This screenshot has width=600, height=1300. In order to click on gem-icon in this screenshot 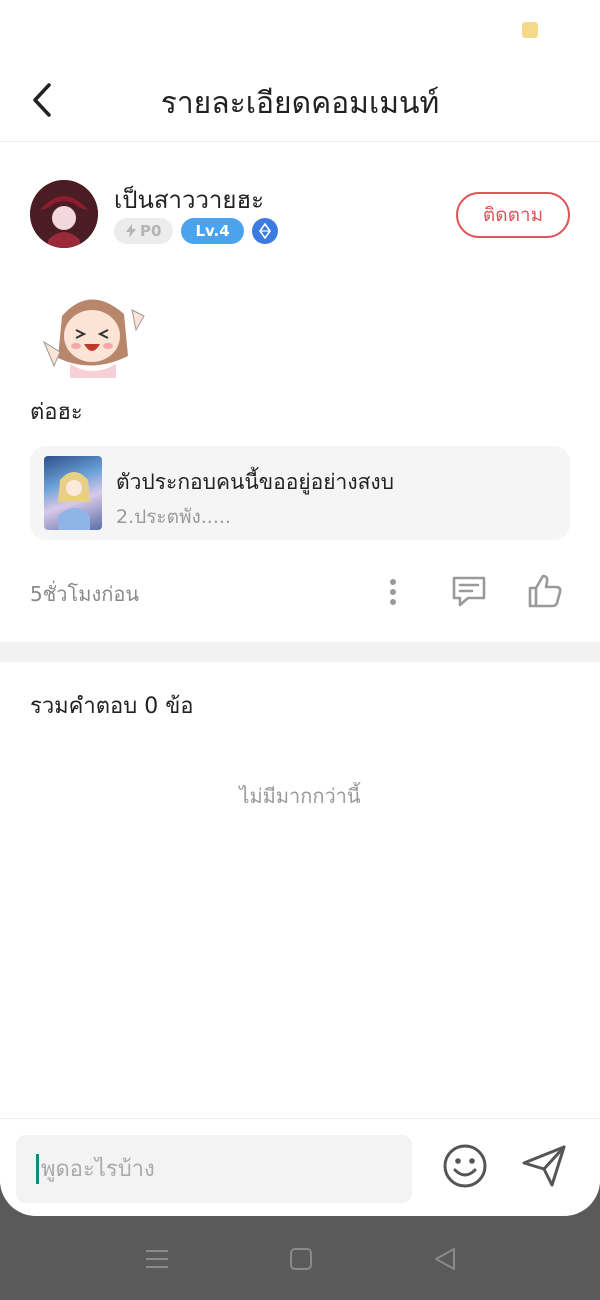, I will do `click(264, 231)`.